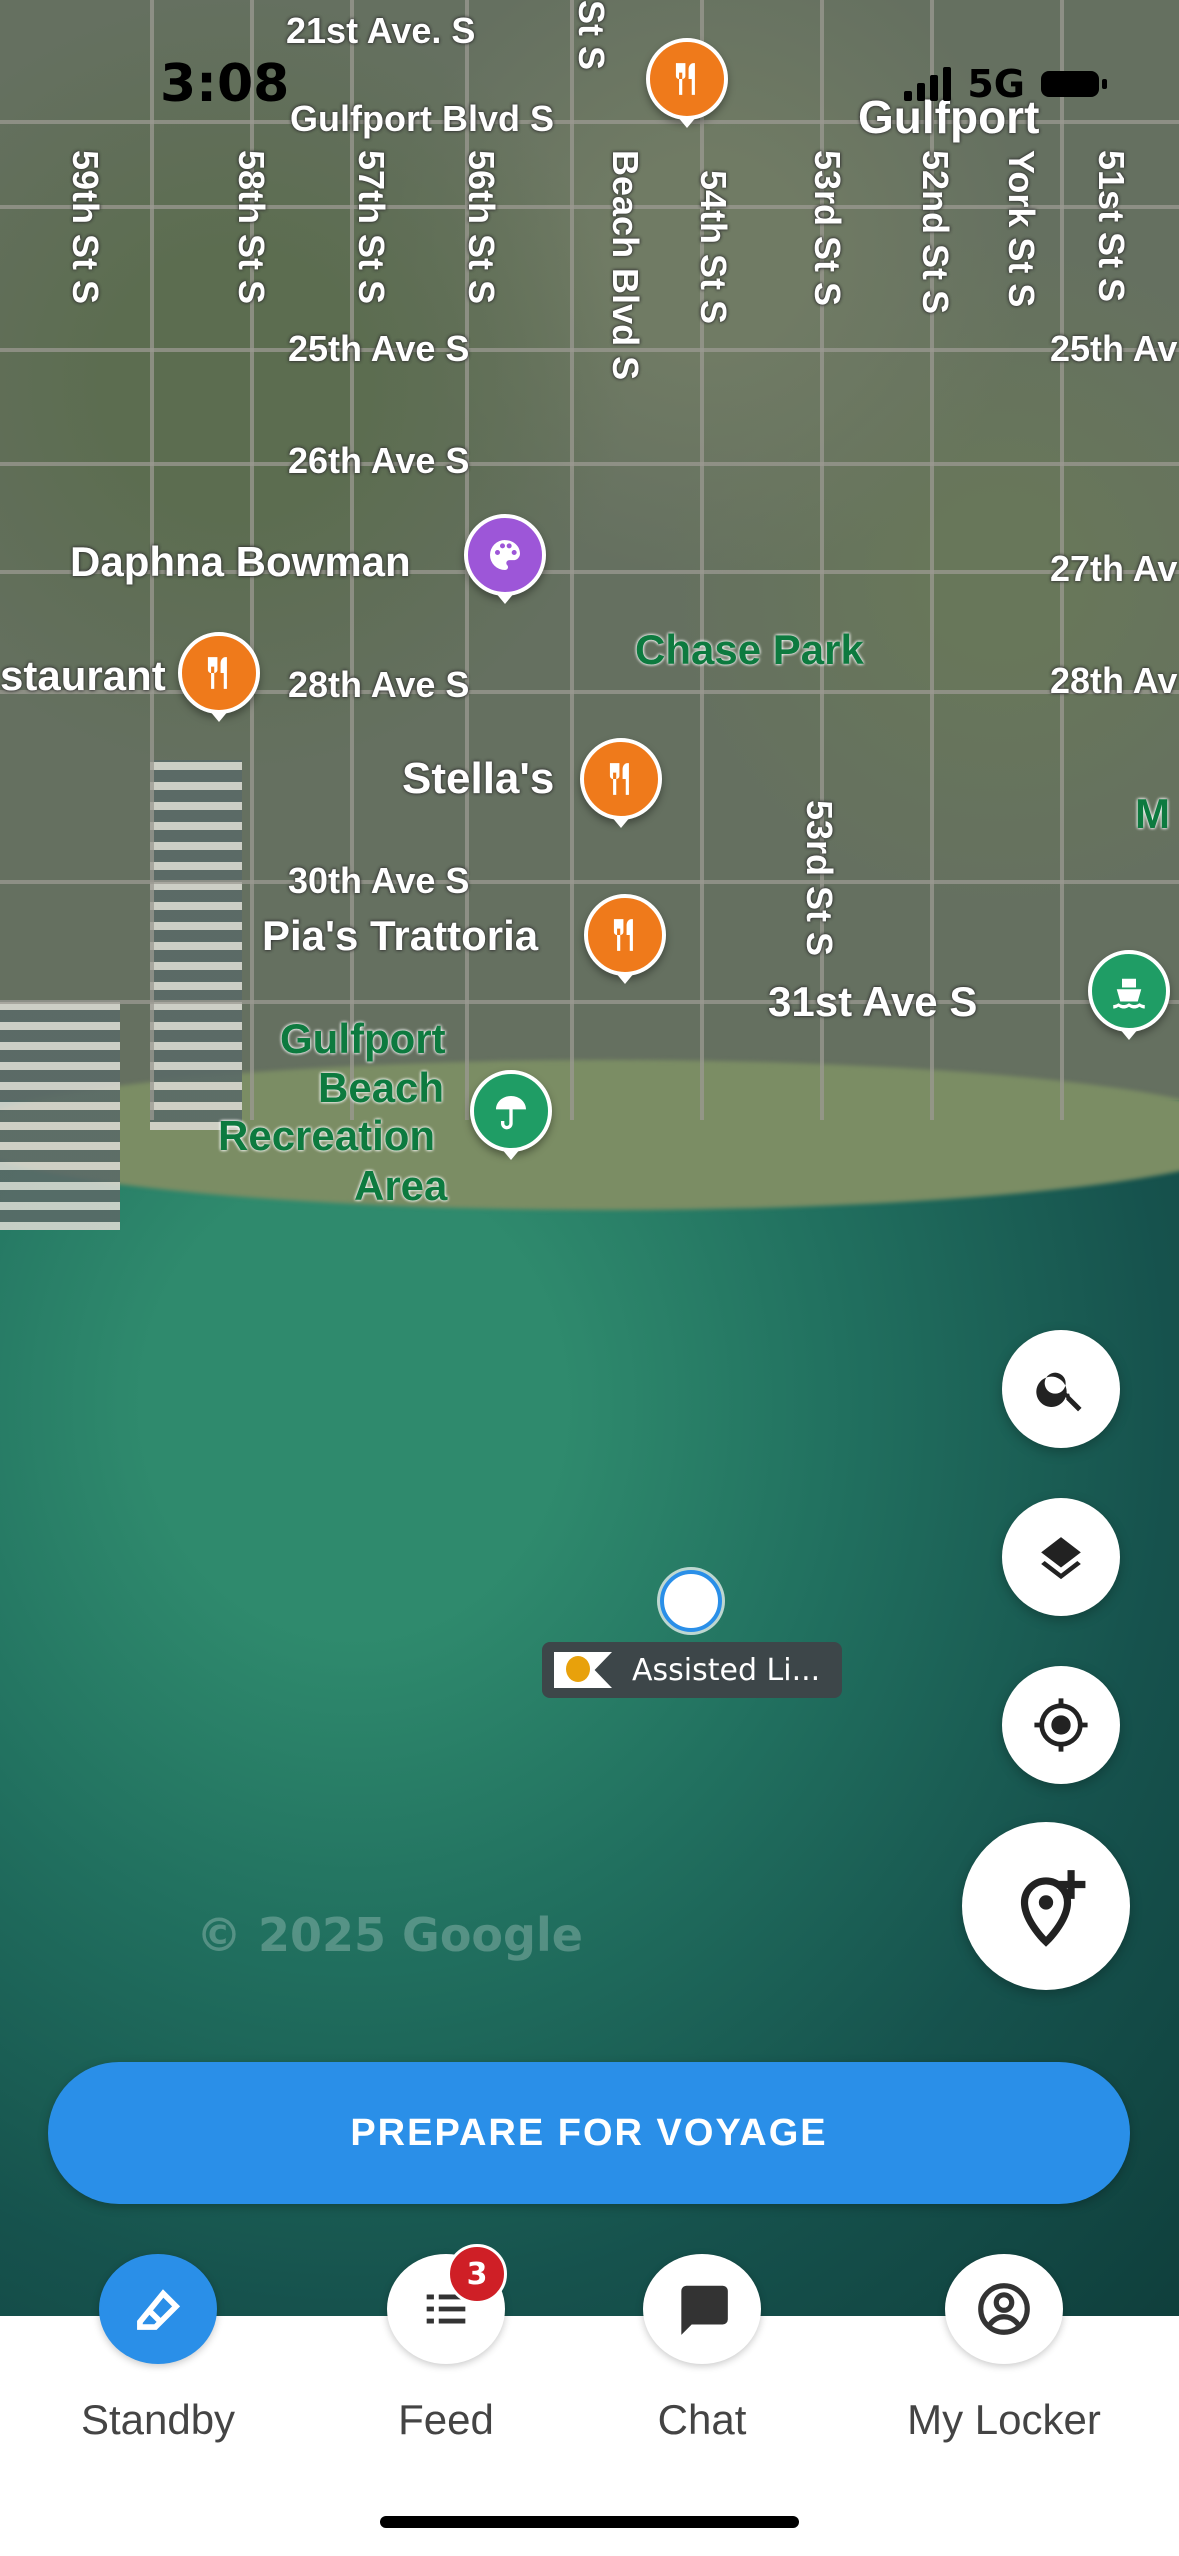 The image size is (1179, 2556). I want to click on map-label: staurant, so click(83, 675).